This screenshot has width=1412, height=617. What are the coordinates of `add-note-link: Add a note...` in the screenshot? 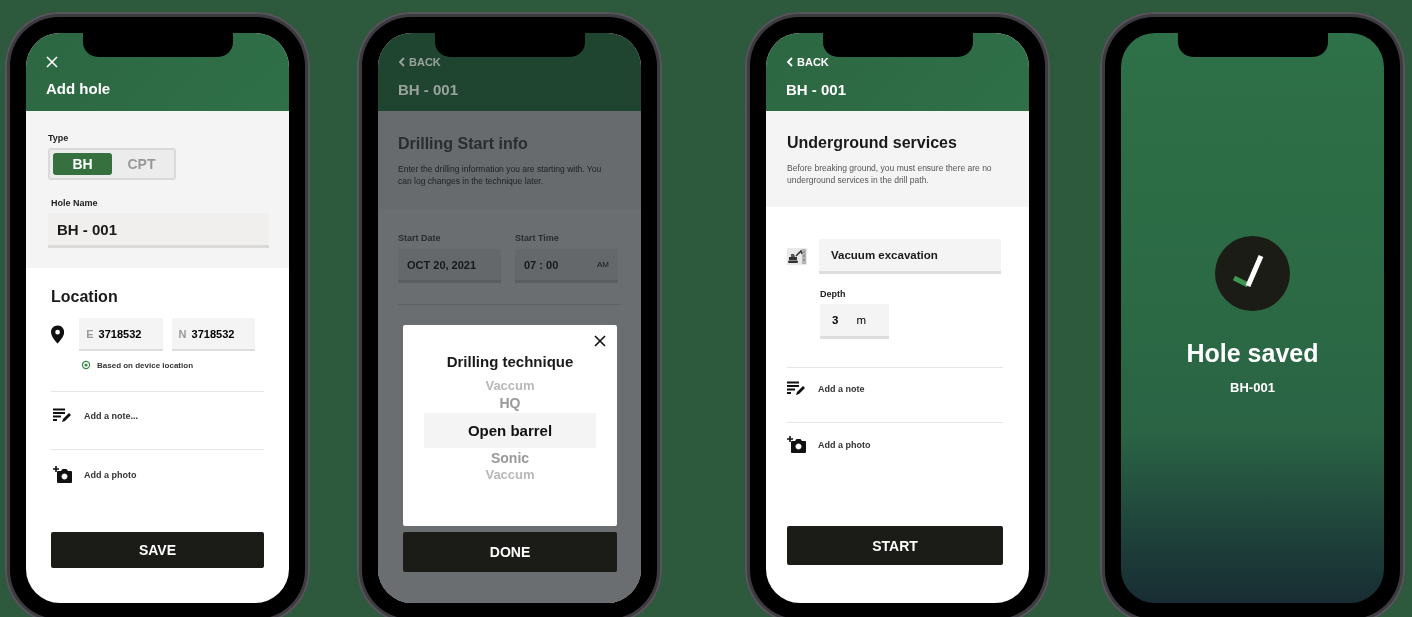 It's located at (111, 415).